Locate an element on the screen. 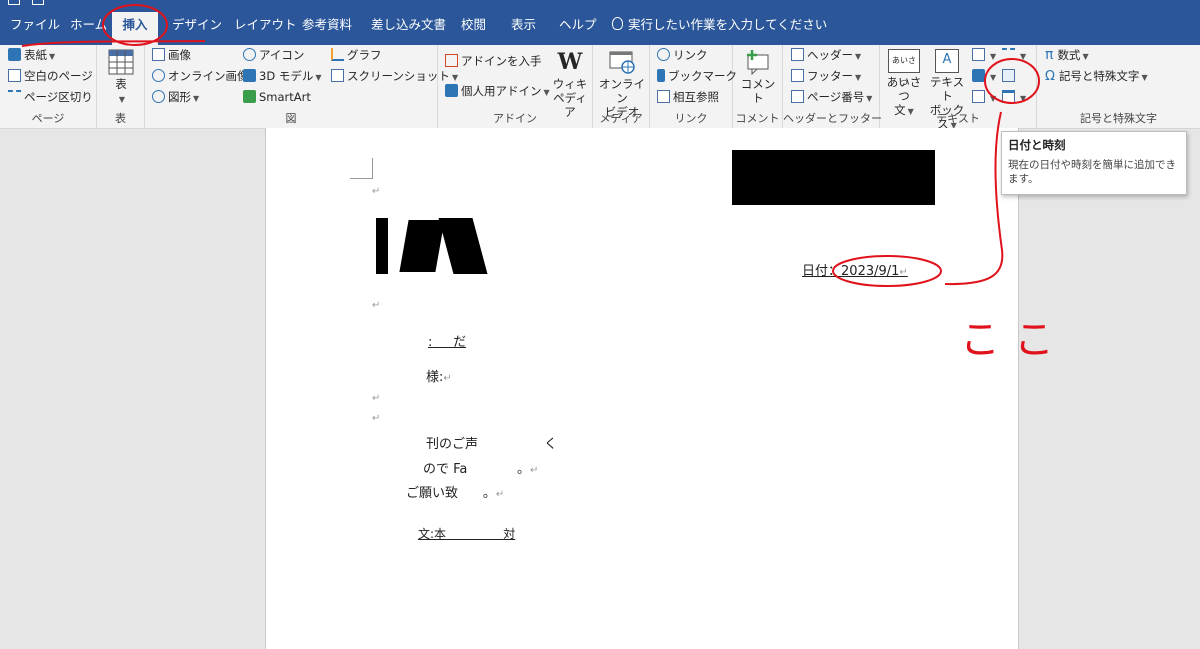 Image resolution: width=1200 pixels, height=649 pixels. date-time-button is located at coordinates (1010, 77).